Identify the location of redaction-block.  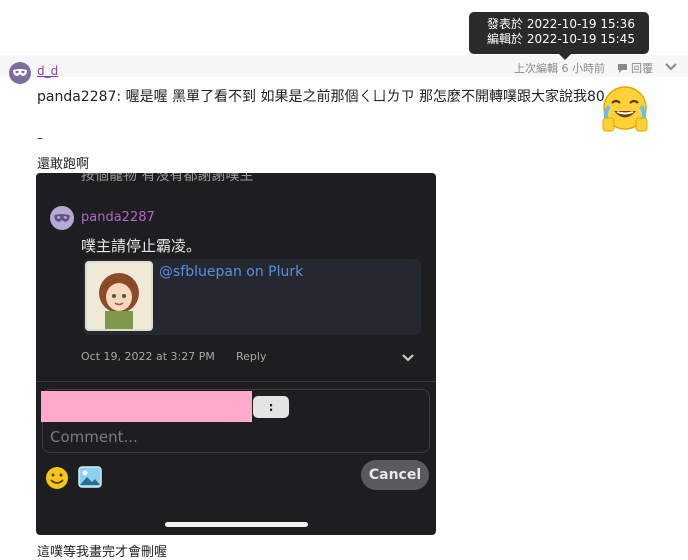
(146, 406).